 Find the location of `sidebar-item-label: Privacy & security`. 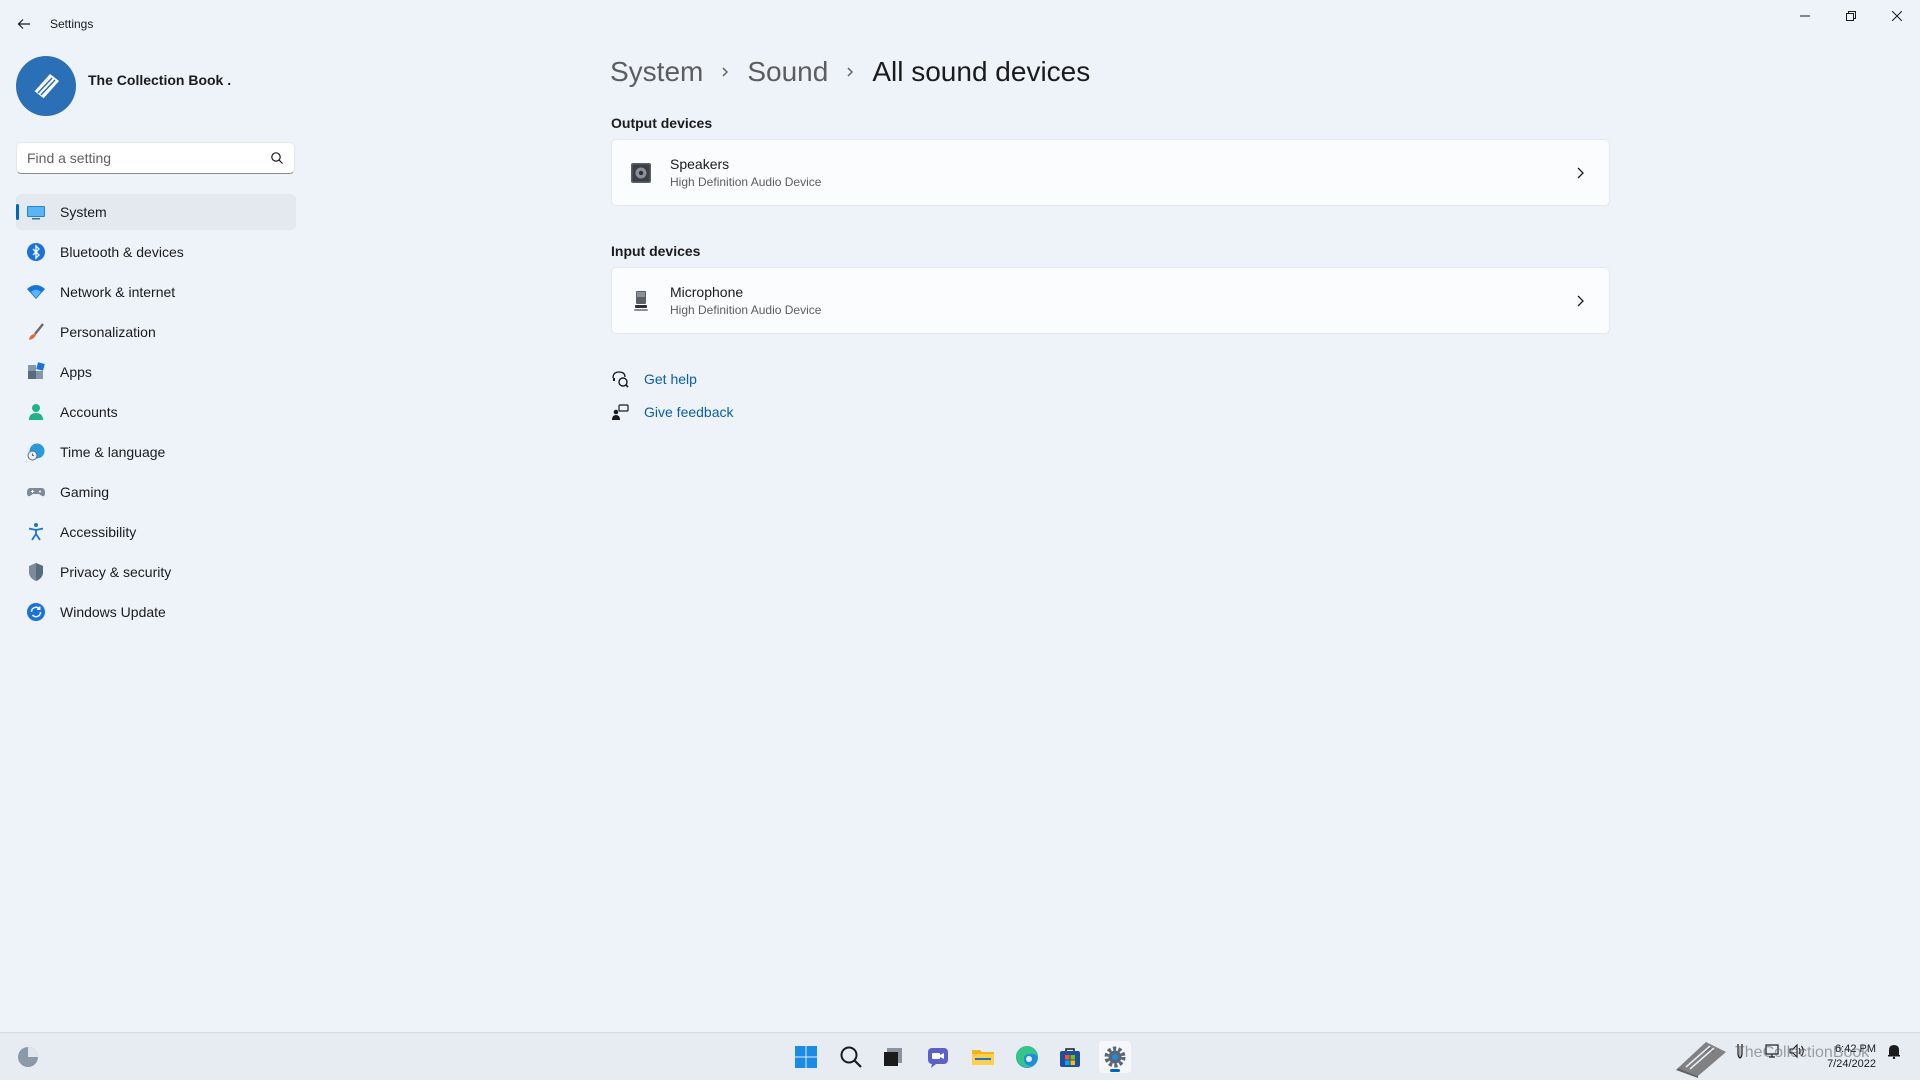

sidebar-item-label: Privacy & security is located at coordinates (116, 572).